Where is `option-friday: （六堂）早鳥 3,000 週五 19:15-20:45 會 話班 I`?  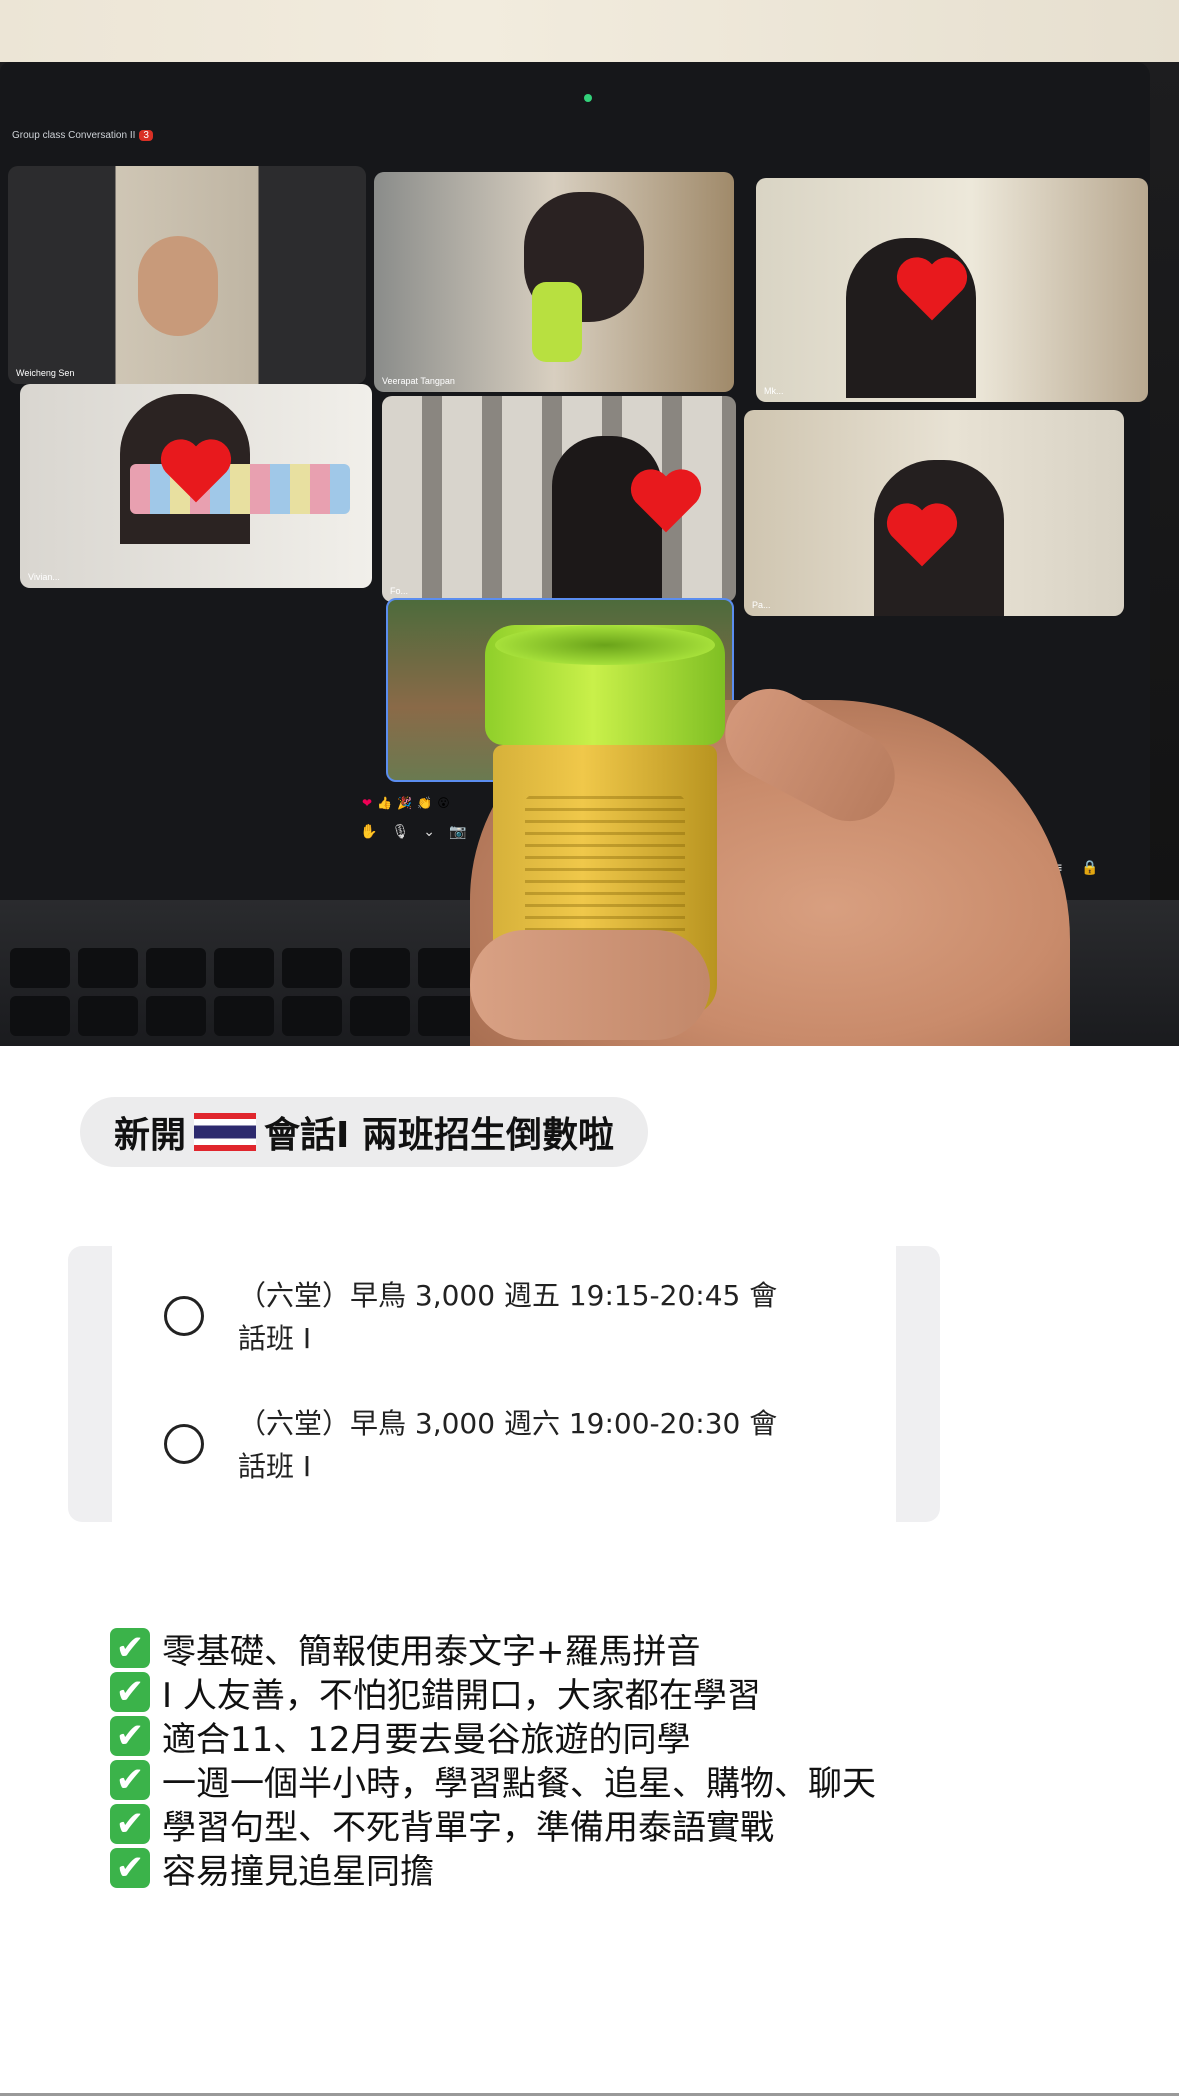 option-friday: （六堂）早鳥 3,000 週五 19:15-20:45 會 話班 I is located at coordinates (504, 1317).